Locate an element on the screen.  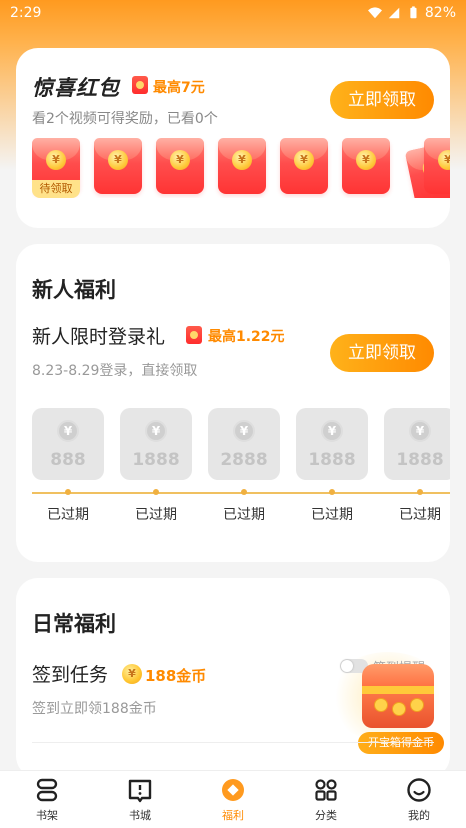
redpacket-pending-tag: 待领取 is located at coordinates (56, 189).